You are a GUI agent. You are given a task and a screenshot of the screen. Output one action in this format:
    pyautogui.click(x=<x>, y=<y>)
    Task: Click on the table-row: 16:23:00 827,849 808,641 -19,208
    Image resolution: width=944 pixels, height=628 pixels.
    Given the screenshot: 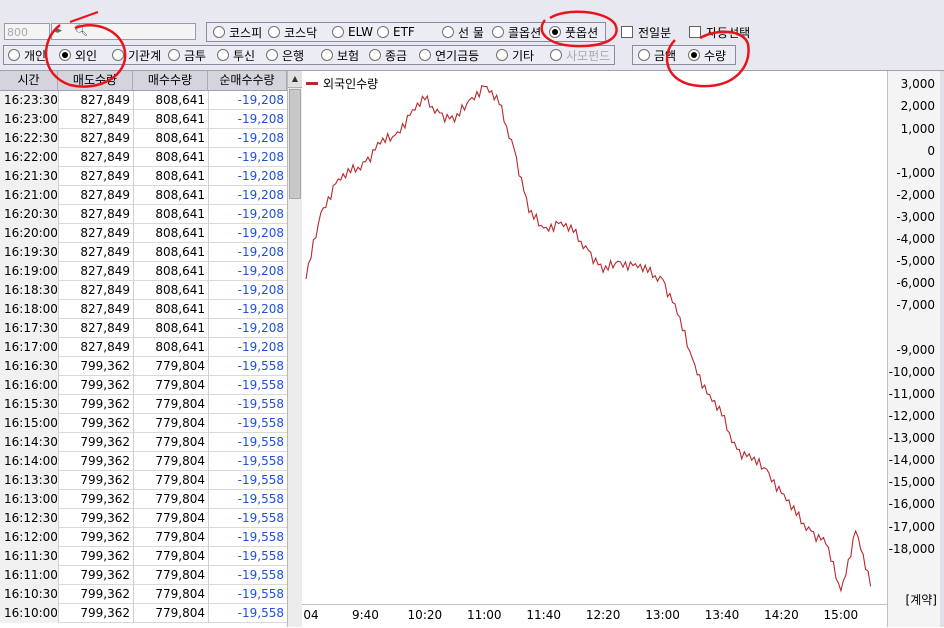 What is the action you would take?
    pyautogui.click(x=143, y=119)
    